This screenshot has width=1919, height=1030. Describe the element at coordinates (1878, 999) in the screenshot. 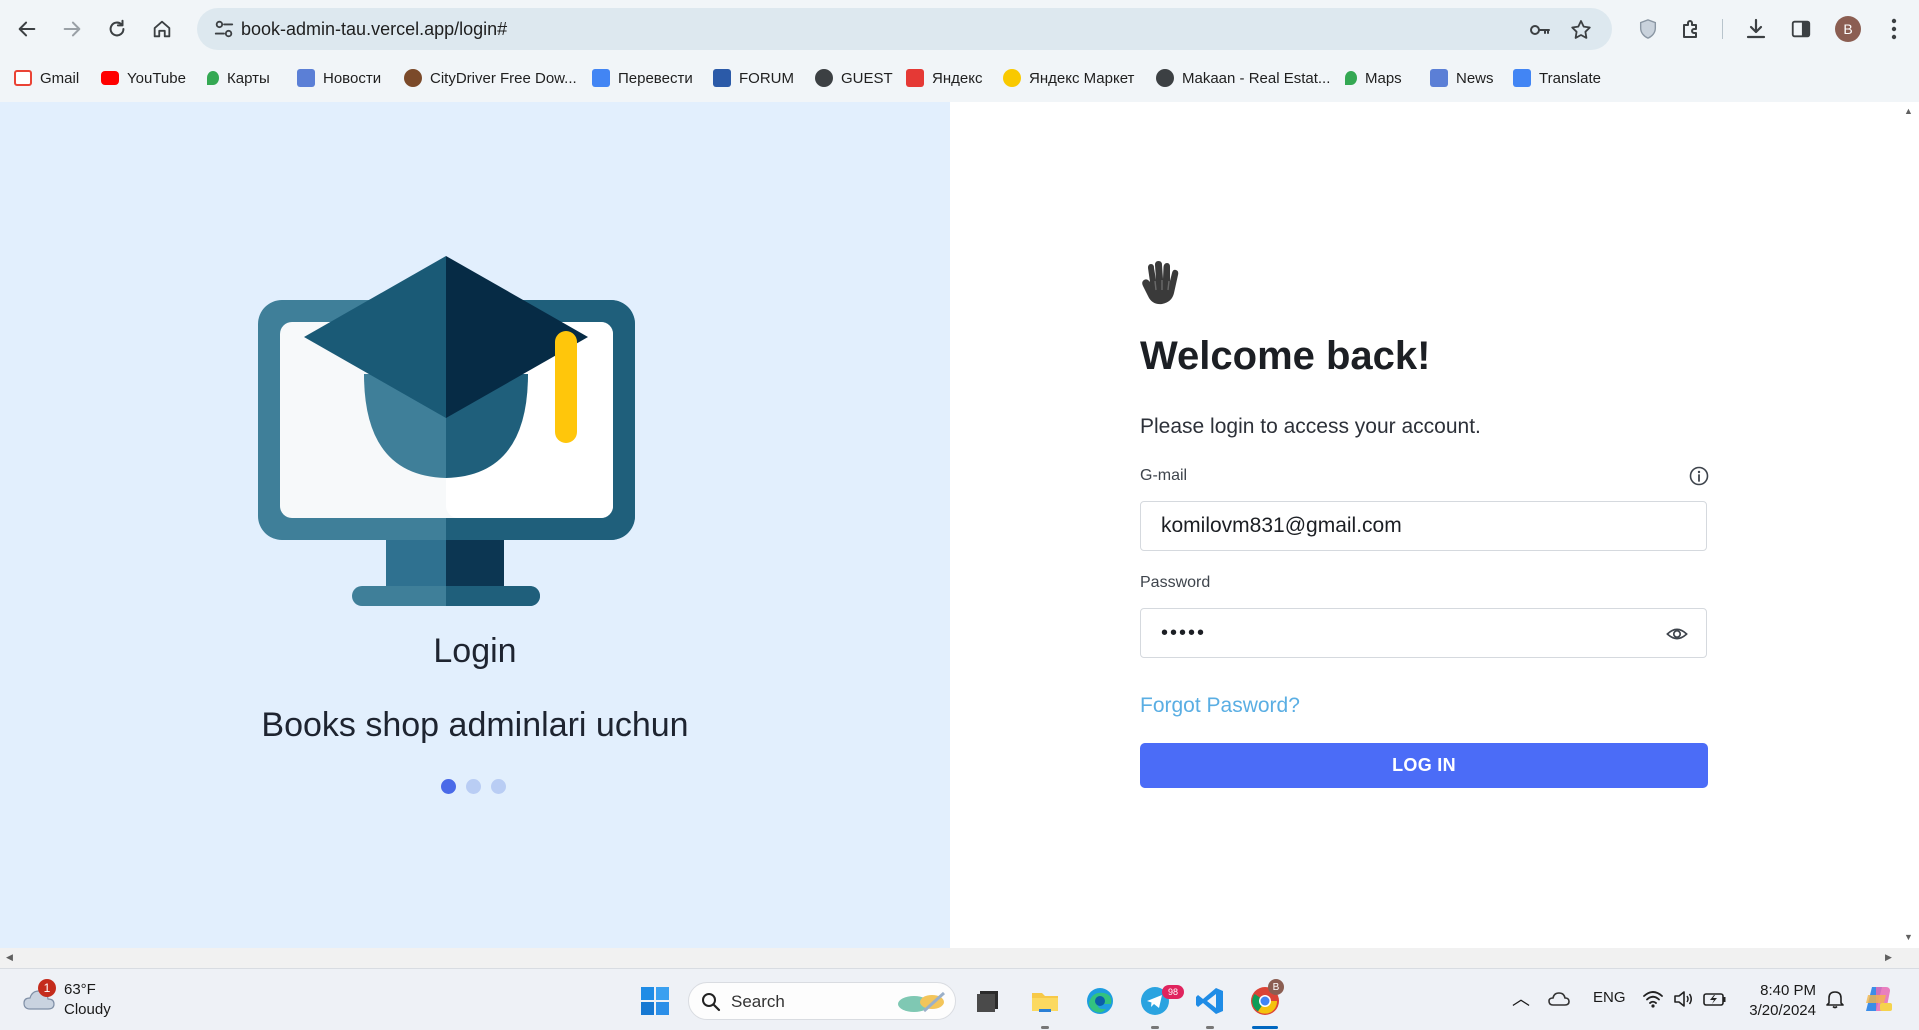

I see `copilot-icon` at that location.